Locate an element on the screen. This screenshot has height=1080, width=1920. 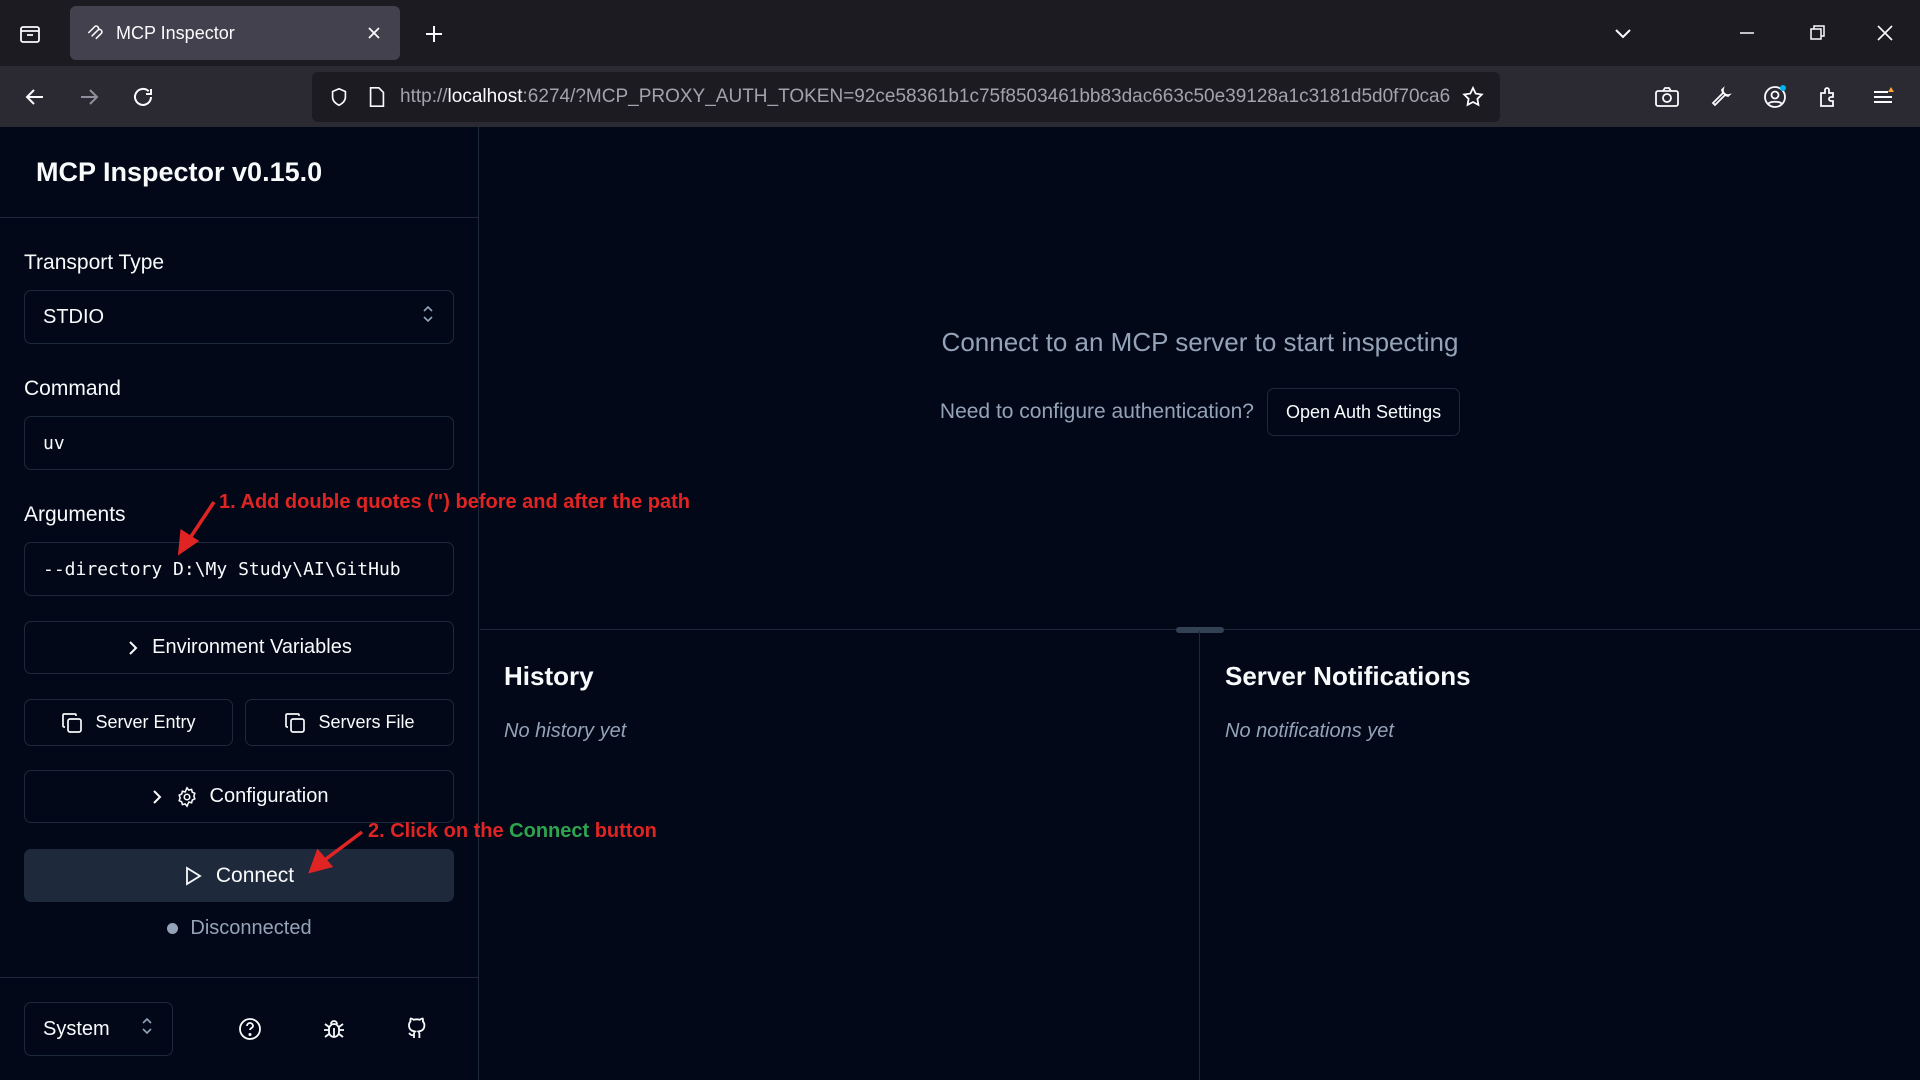
mcp-favicon-icon is located at coordinates (95, 33).